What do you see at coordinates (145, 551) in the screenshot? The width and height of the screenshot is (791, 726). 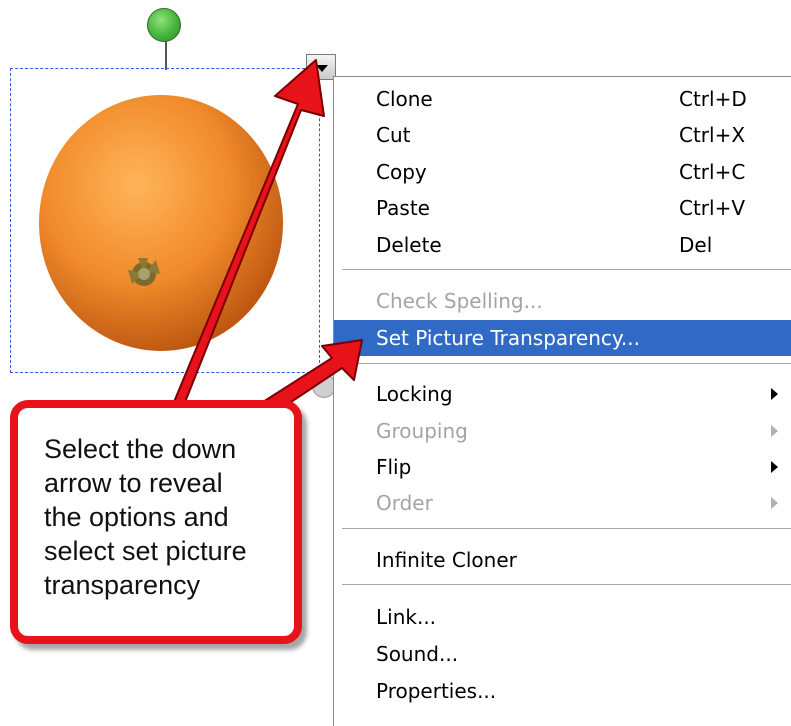 I see `callout-line: select set picture` at bounding box center [145, 551].